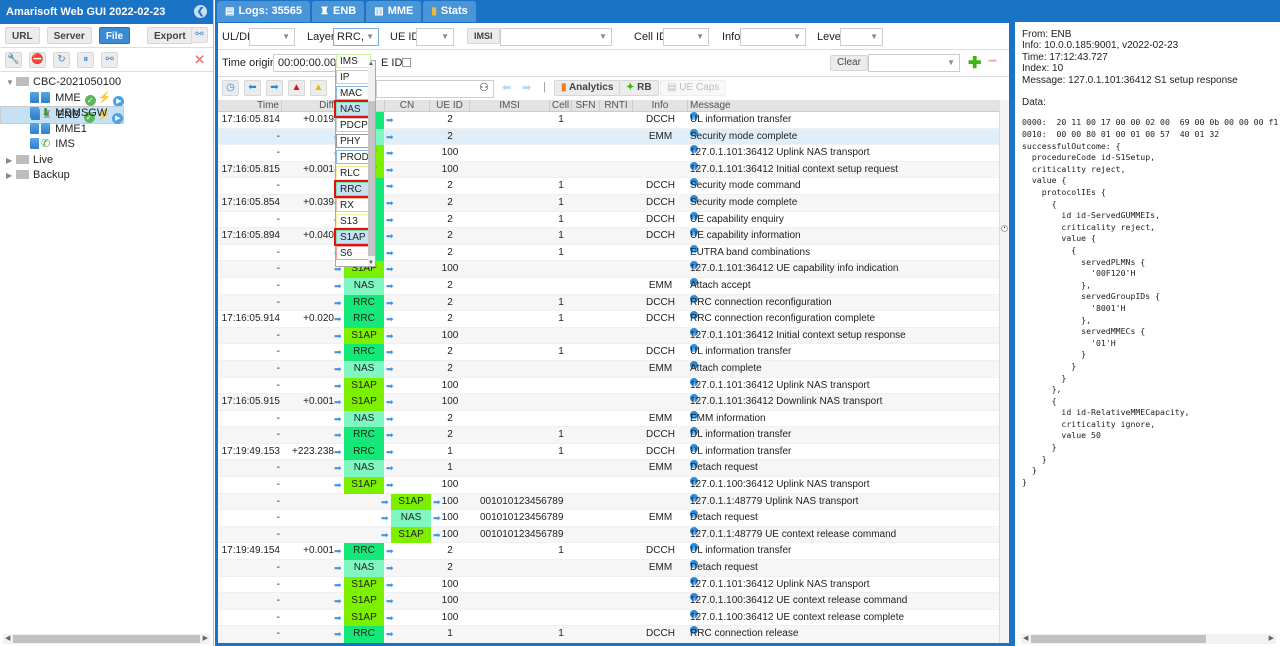  What do you see at coordinates (639, 88) in the screenshot?
I see `rb-button: ✦ RB` at bounding box center [639, 88].